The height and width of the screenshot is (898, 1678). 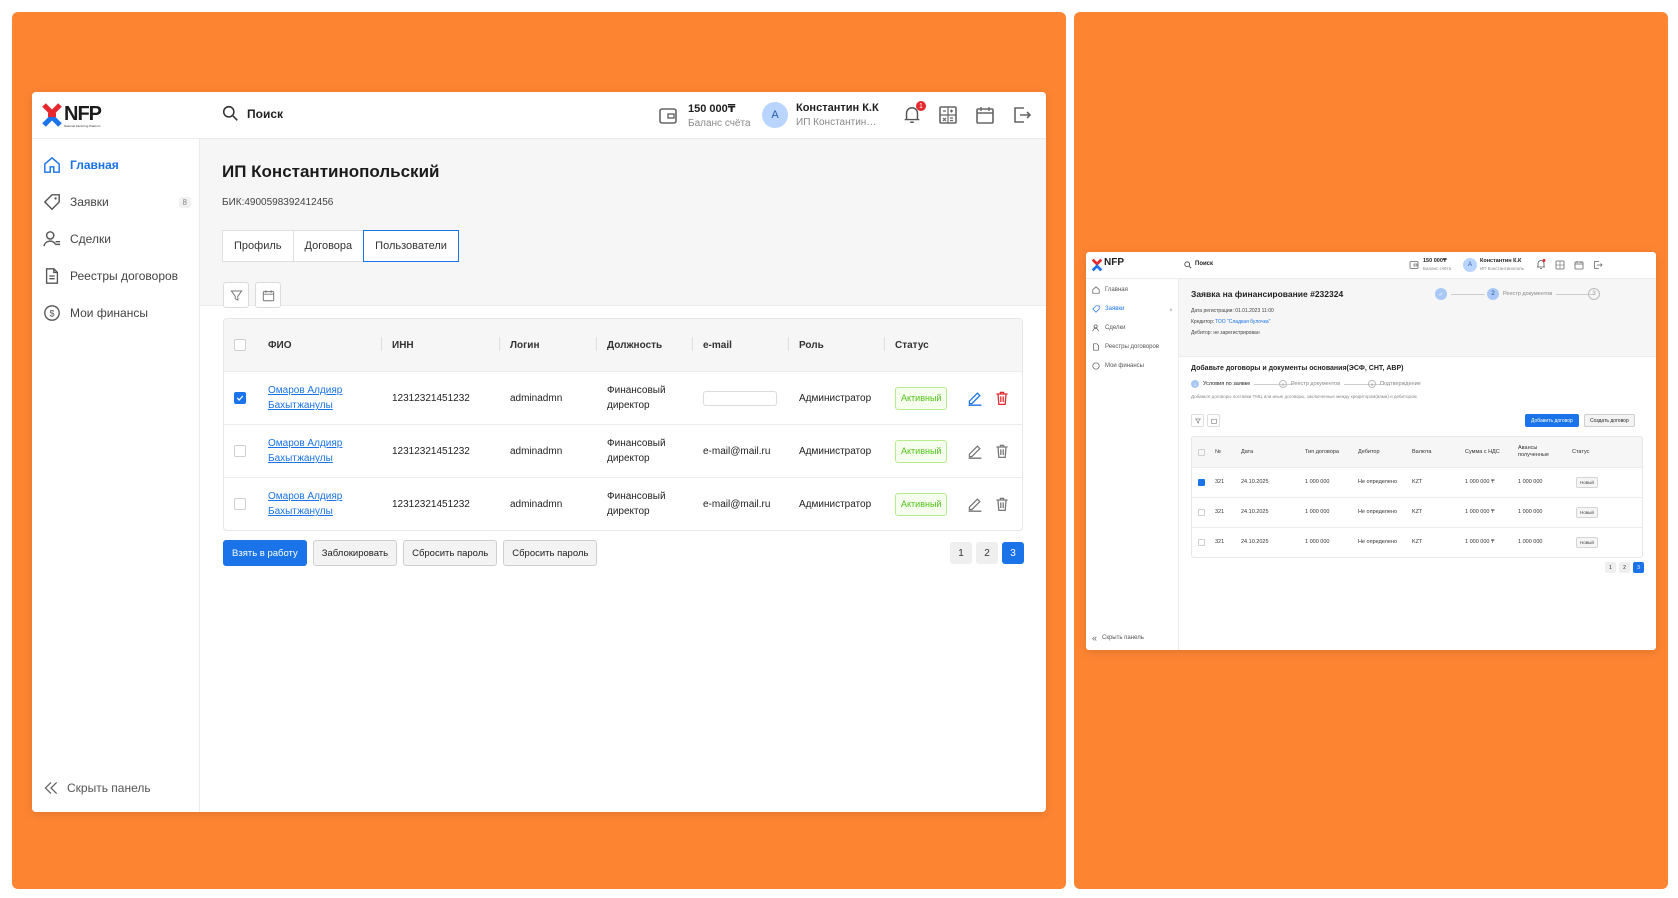 I want to click on logout-button, so click(x=1022, y=115).